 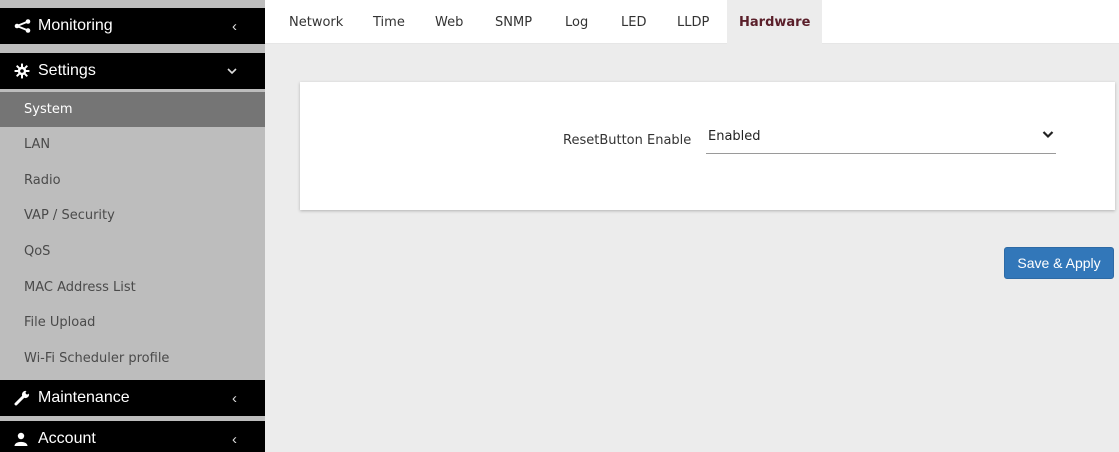 I want to click on nav-account: Account ‹, so click(x=132, y=436).